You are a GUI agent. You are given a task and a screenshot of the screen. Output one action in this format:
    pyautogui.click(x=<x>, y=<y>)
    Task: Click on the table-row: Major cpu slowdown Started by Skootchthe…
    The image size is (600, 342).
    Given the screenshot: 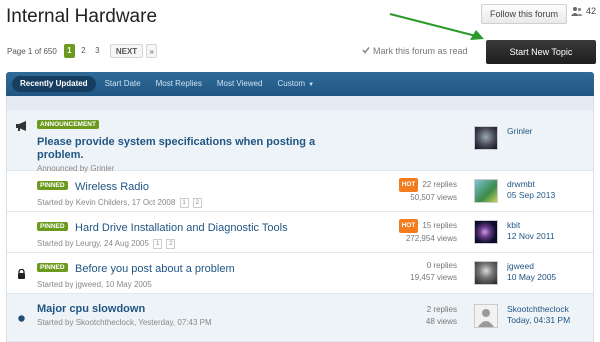 What is the action you would take?
    pyautogui.click(x=300, y=318)
    